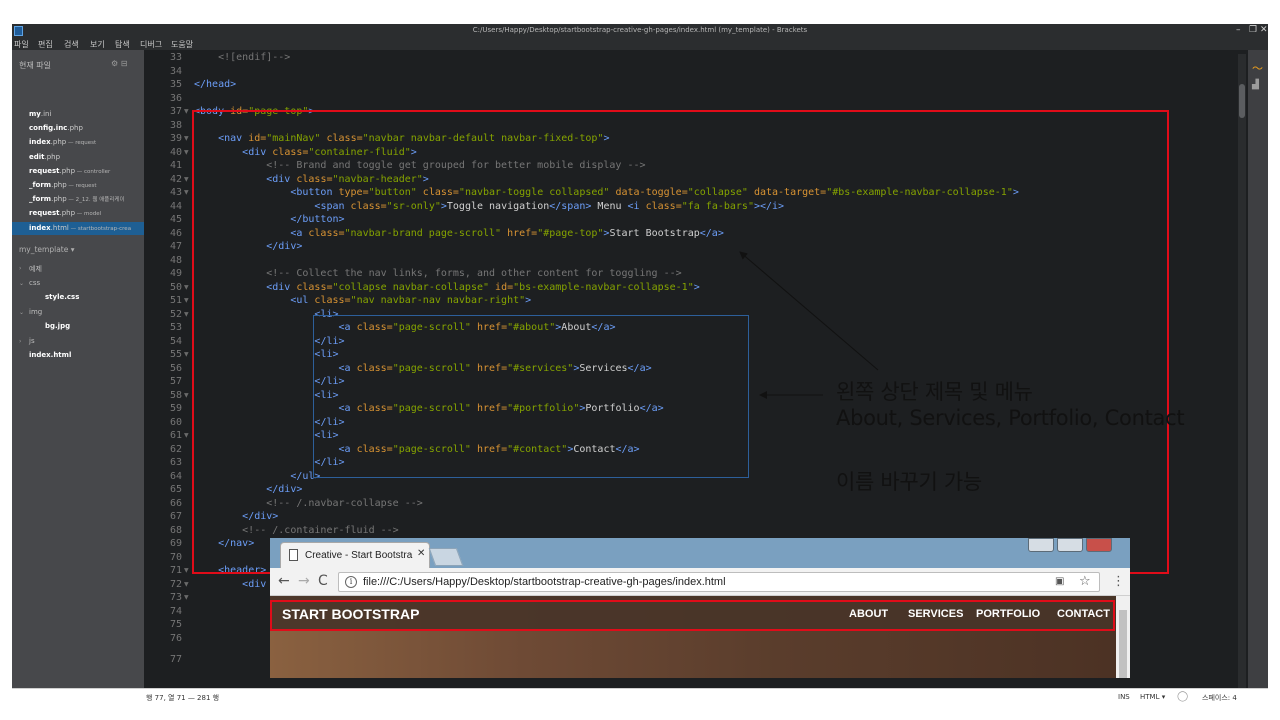 The width and height of the screenshot is (1280, 720). I want to click on page-scrollbar, so click(1123, 637).